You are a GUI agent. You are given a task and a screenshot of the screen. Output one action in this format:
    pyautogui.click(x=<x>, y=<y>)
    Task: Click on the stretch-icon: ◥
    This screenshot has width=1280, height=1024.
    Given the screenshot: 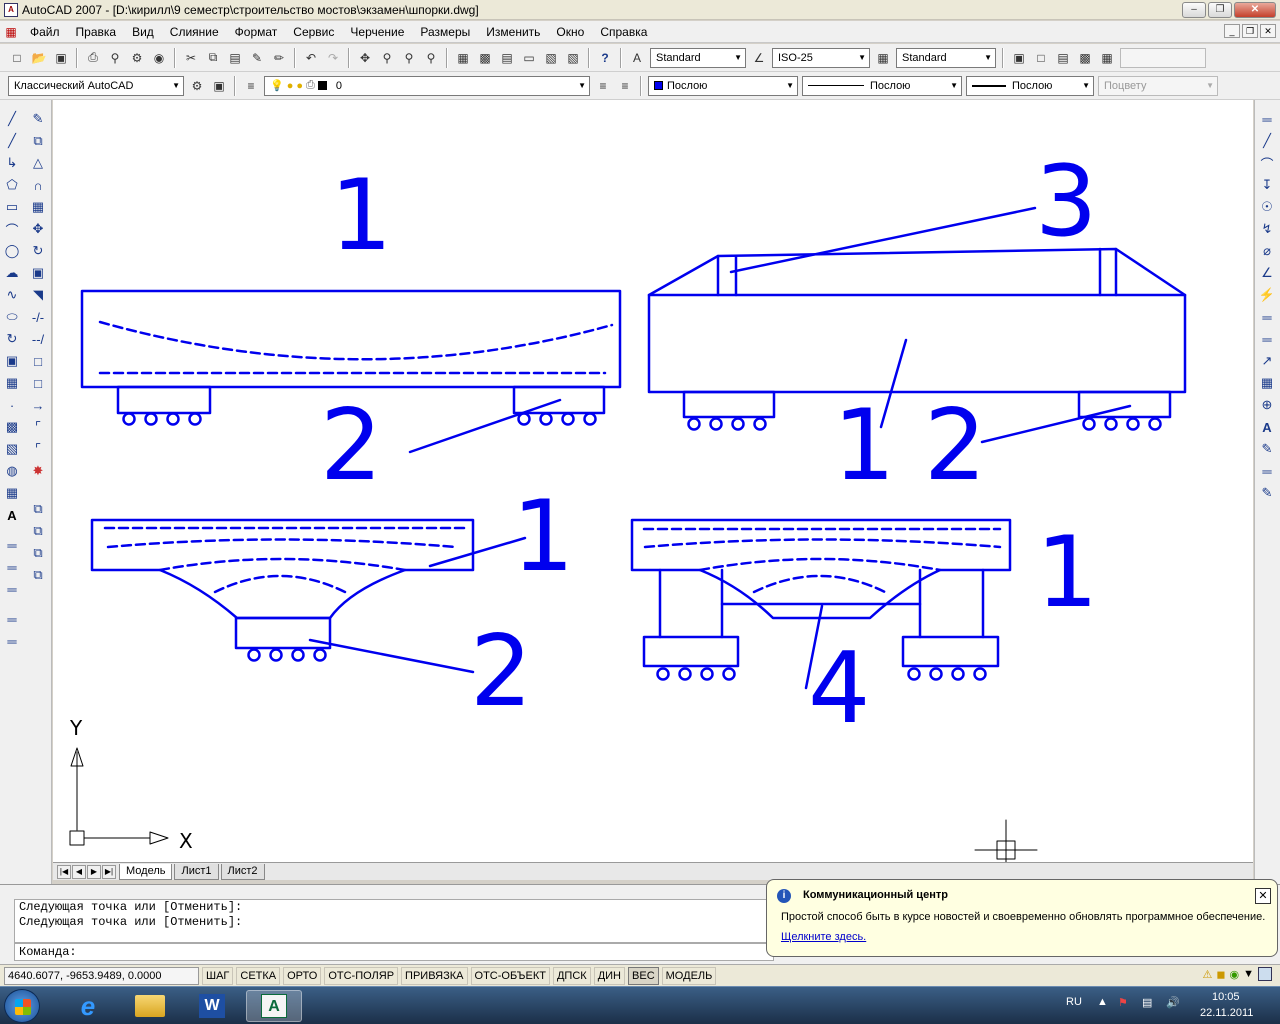 What is the action you would take?
    pyautogui.click(x=38, y=295)
    